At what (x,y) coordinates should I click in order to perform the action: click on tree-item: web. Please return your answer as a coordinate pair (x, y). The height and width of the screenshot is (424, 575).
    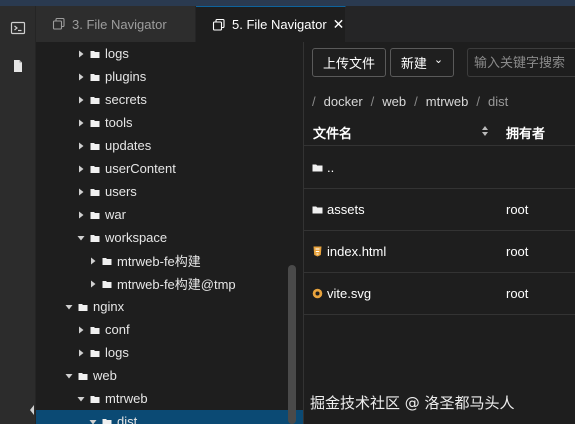
    Looking at the image, I should click on (169, 375).